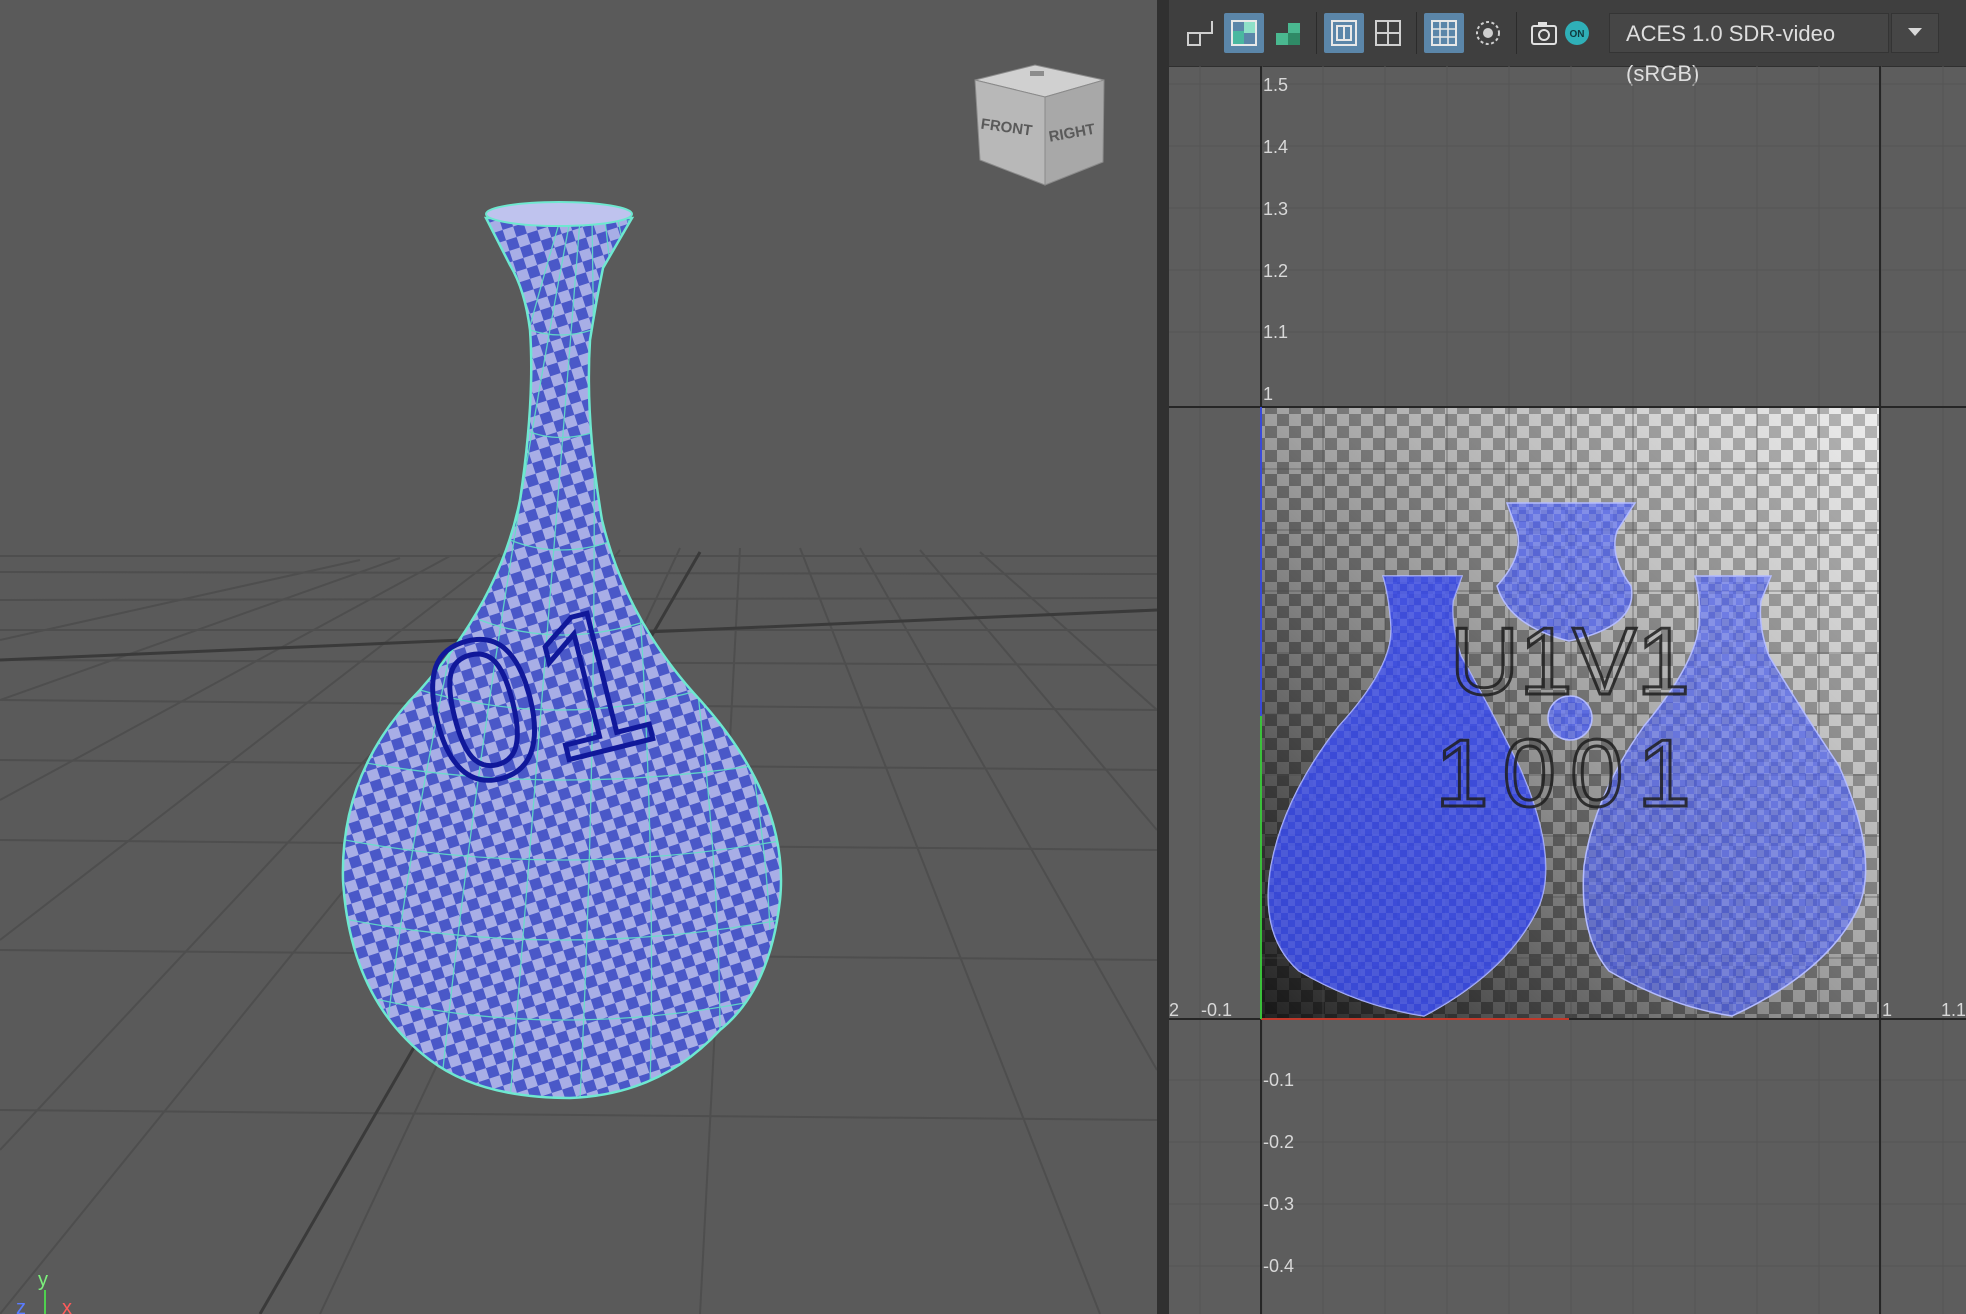  What do you see at coordinates (21, 1305) in the screenshot?
I see `axis-z-label: z` at bounding box center [21, 1305].